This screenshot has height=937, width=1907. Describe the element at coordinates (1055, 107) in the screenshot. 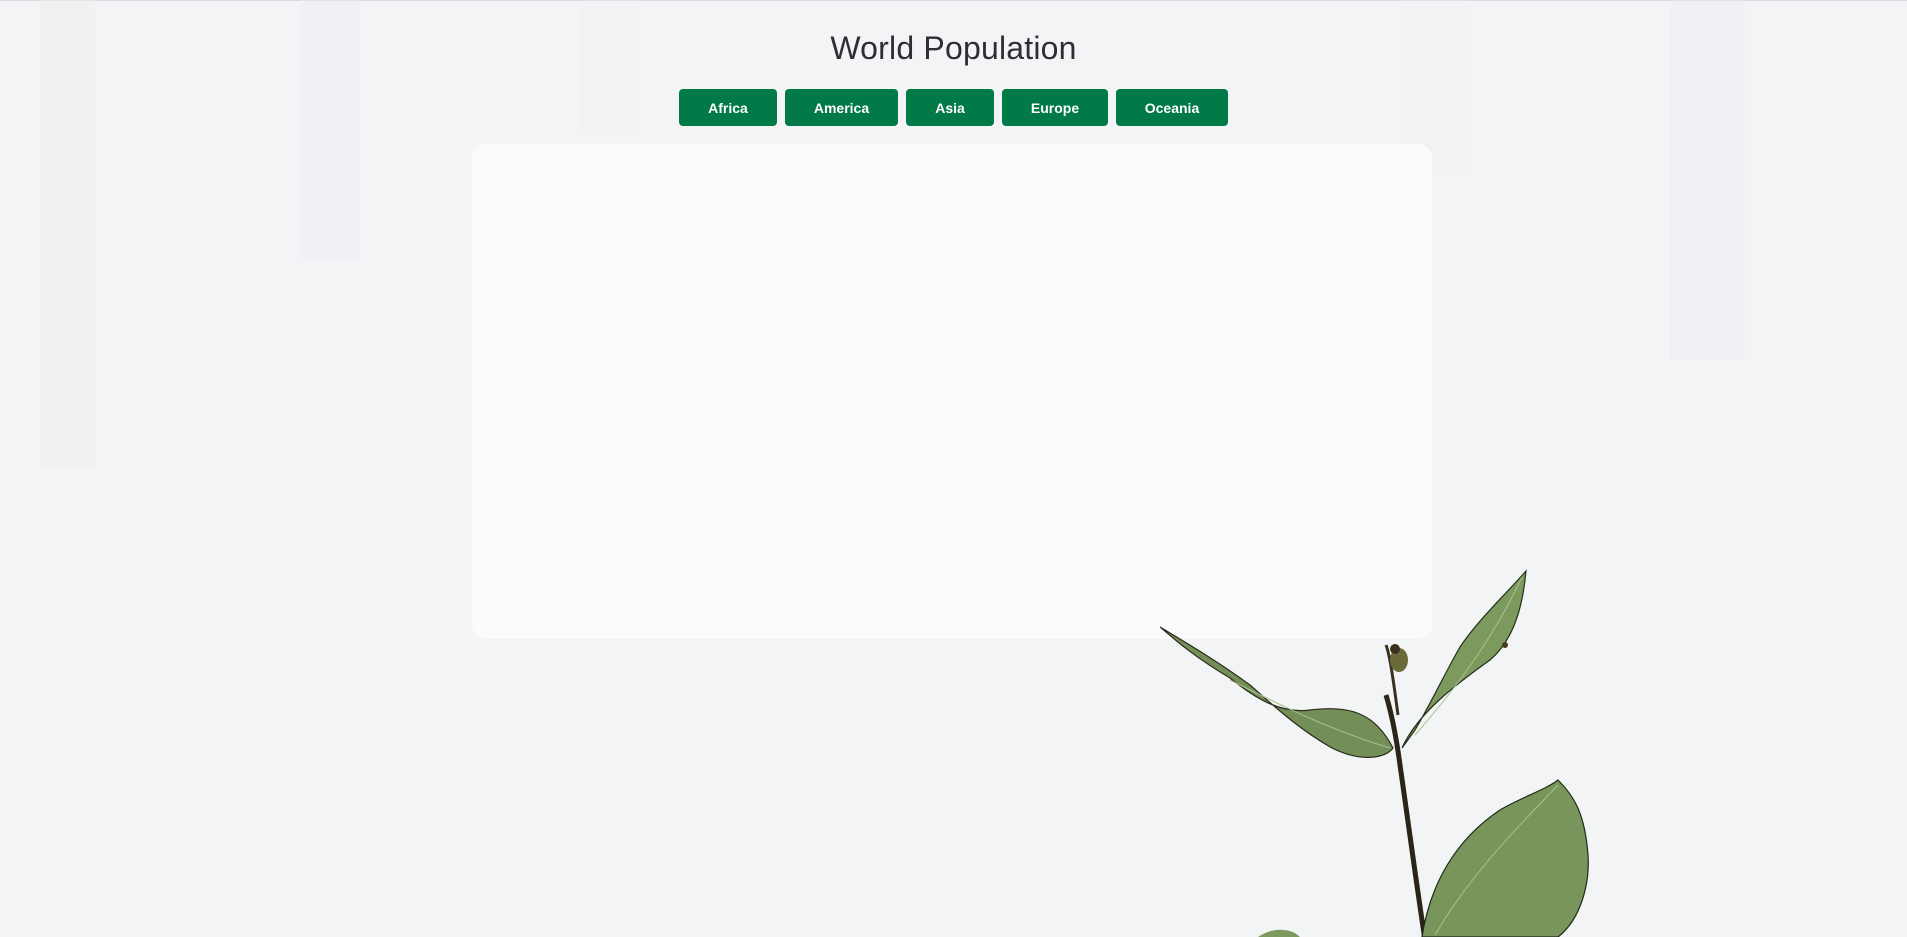

I see `europe-button: Europe` at that location.